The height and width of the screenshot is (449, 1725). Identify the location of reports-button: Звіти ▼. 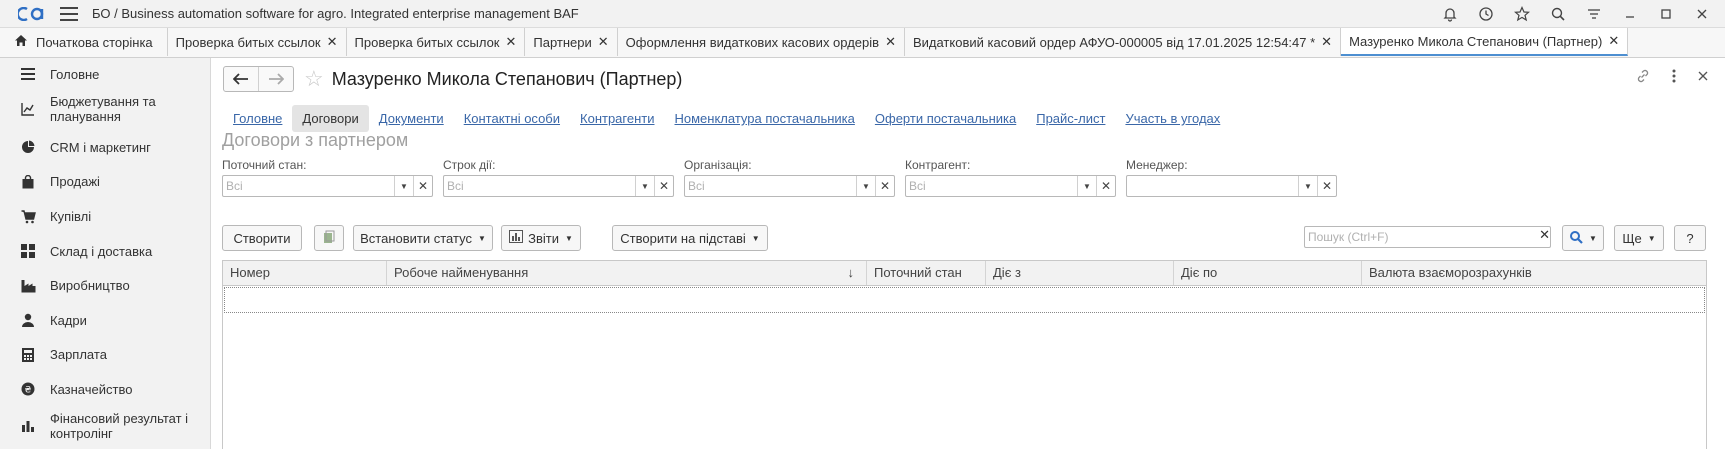
(541, 238).